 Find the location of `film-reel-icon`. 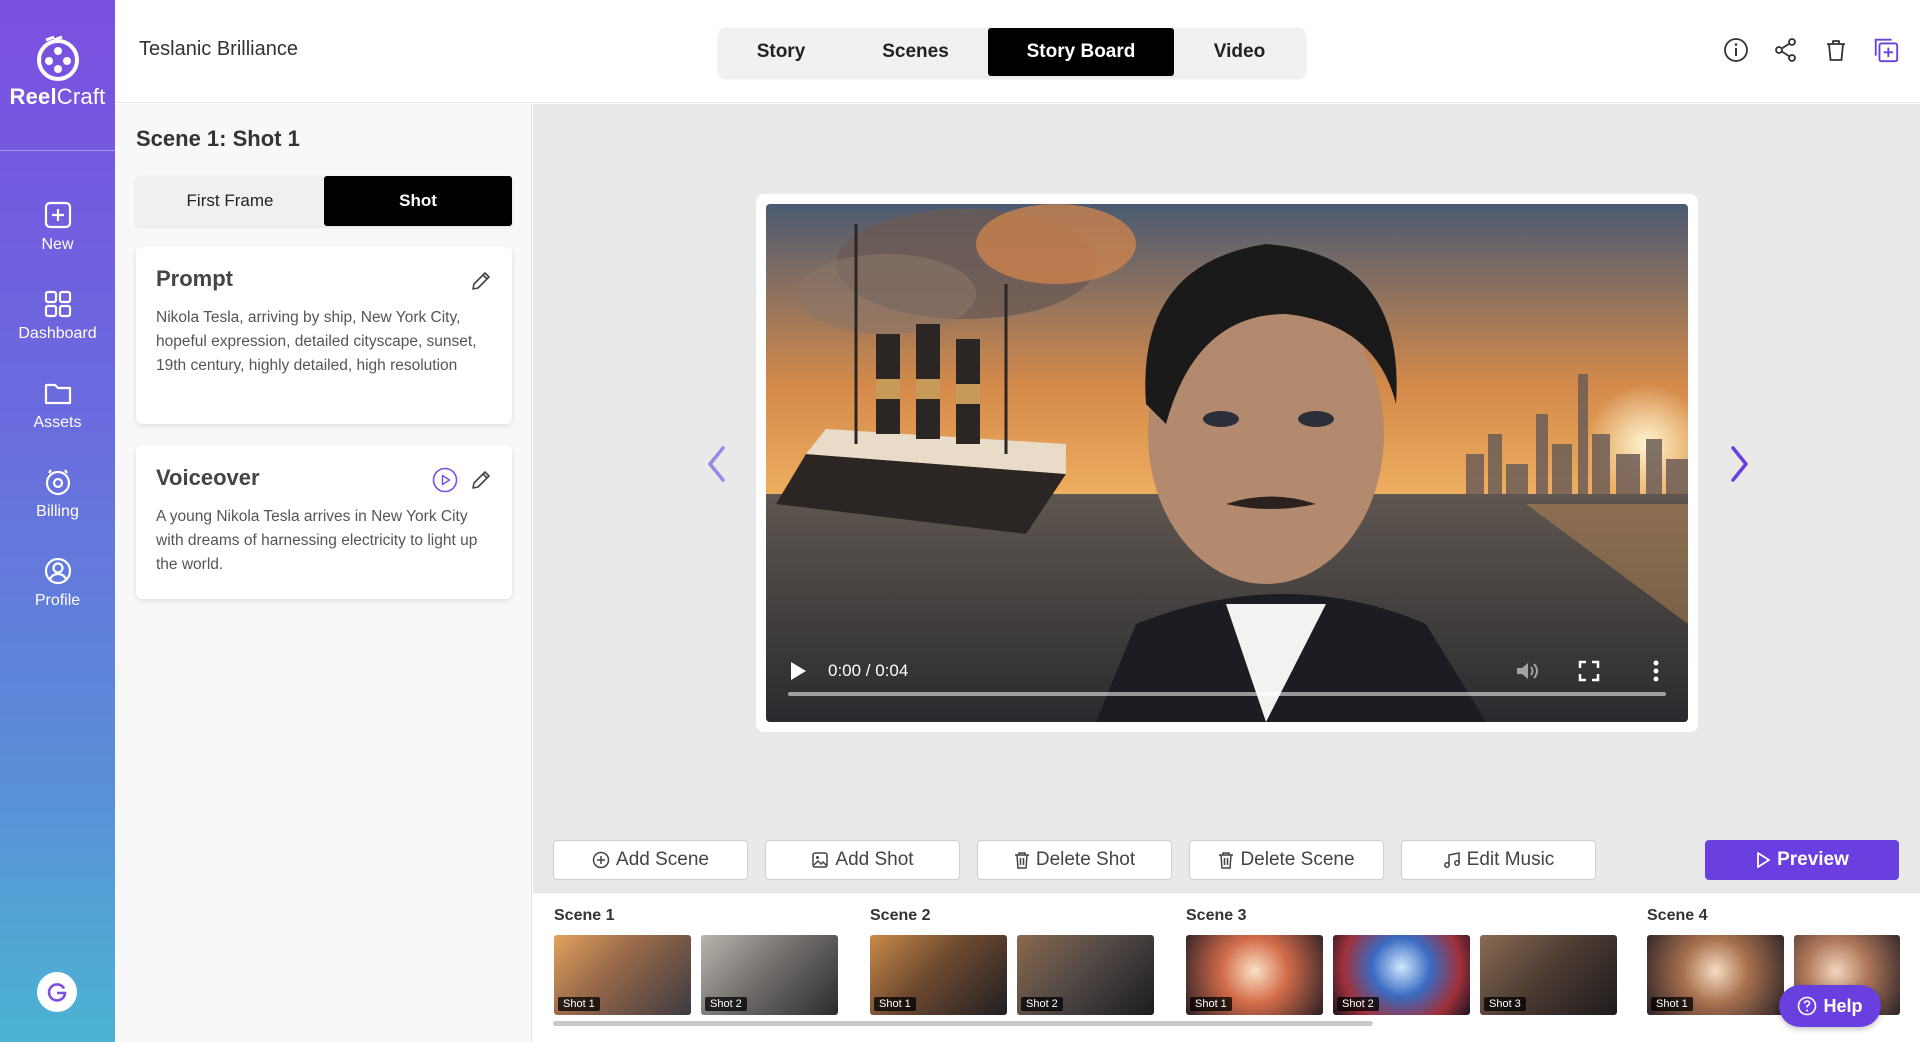

film-reel-icon is located at coordinates (57, 58).